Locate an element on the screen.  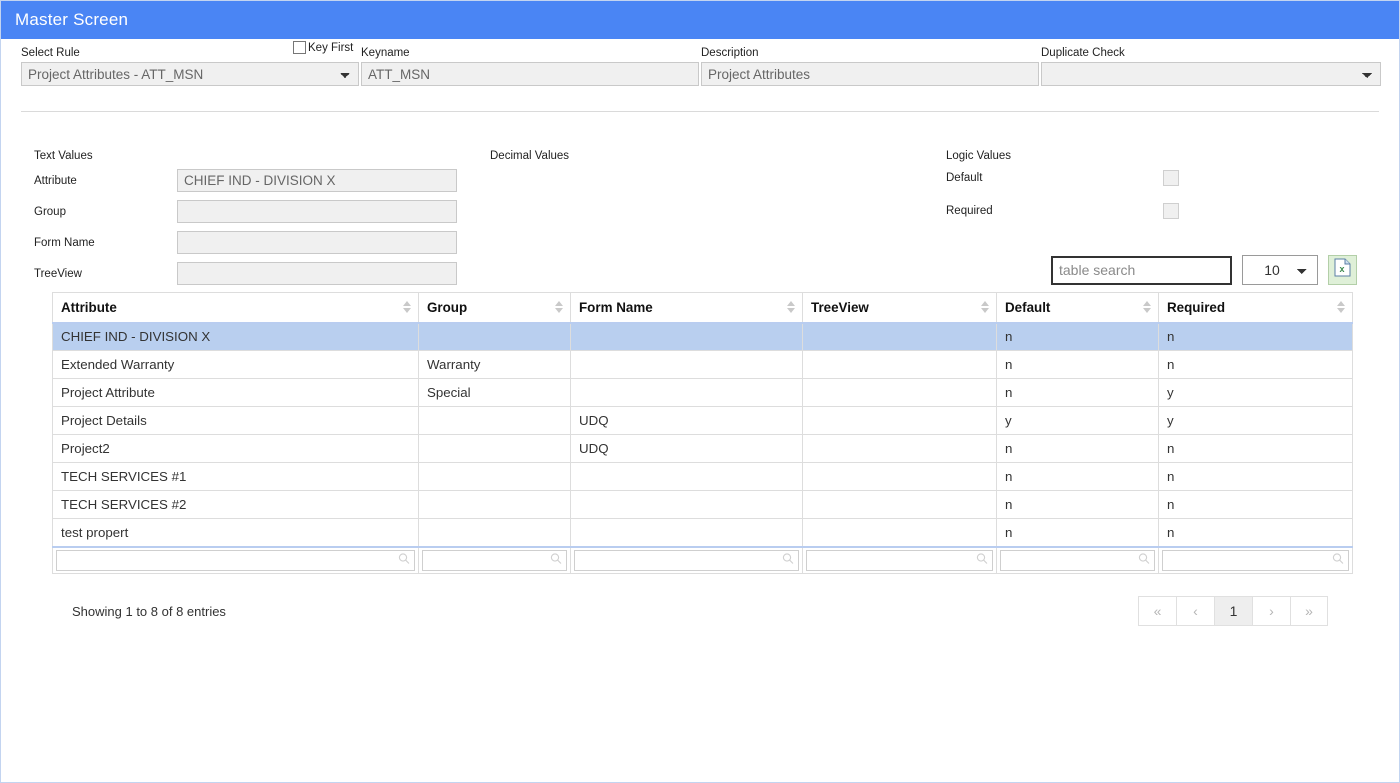
required-field-row: Required is located at coordinates (1062, 211).